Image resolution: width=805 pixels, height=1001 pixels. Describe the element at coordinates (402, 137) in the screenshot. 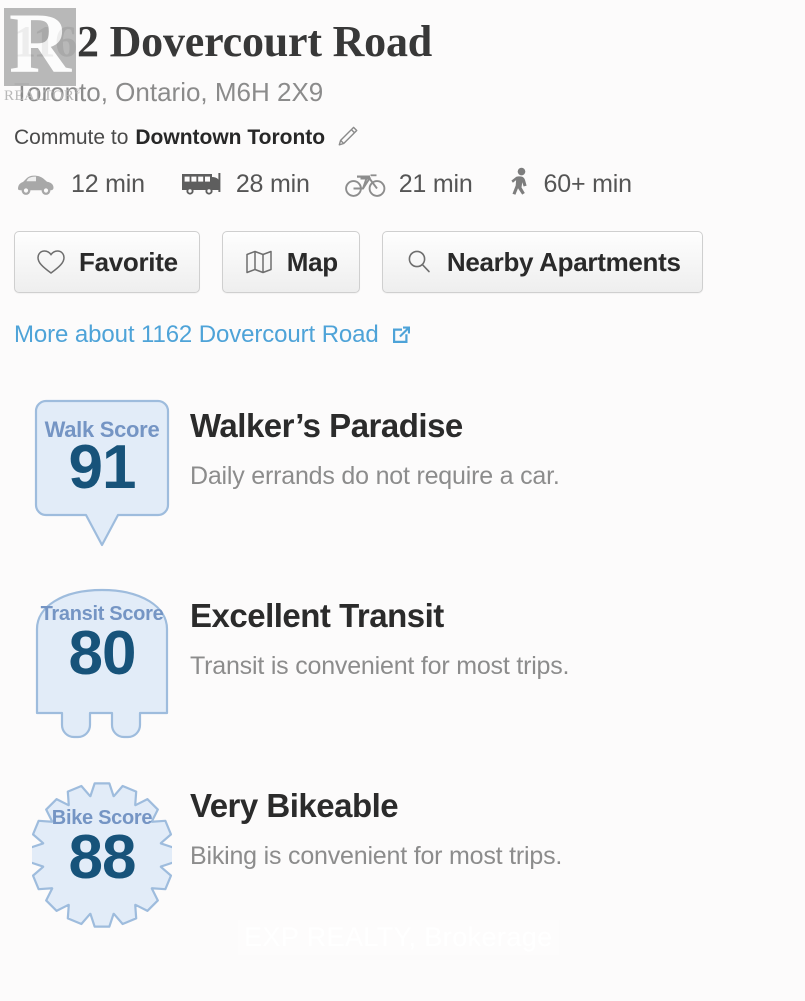

I see `commute-destination-row: Commute to Downtown Toronto` at that location.